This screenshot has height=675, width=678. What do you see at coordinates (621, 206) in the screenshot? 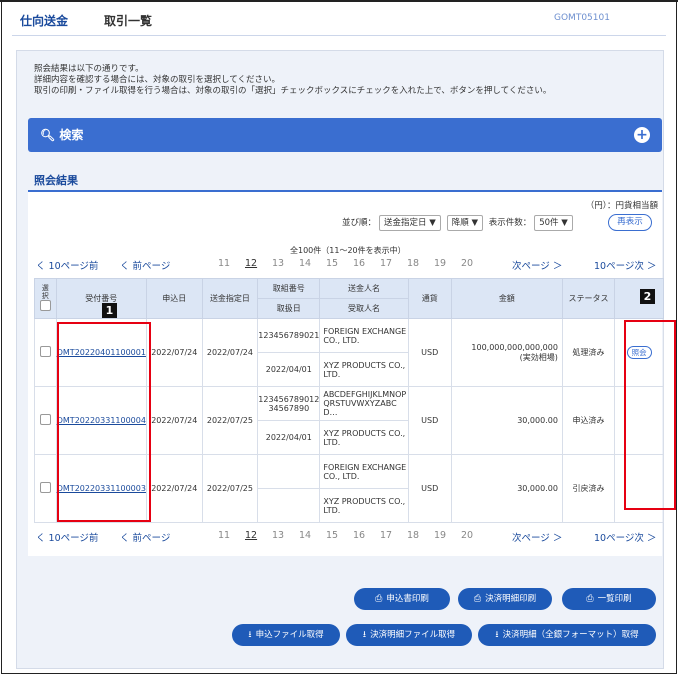
I see `unit-note: （円）：円貨相当額` at bounding box center [621, 206].